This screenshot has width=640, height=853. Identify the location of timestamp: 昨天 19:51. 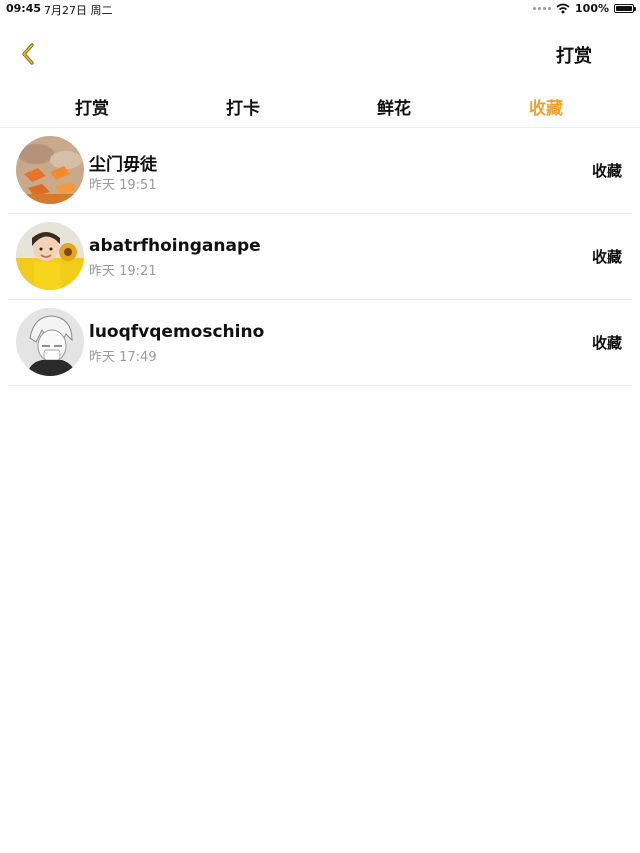
(123, 185).